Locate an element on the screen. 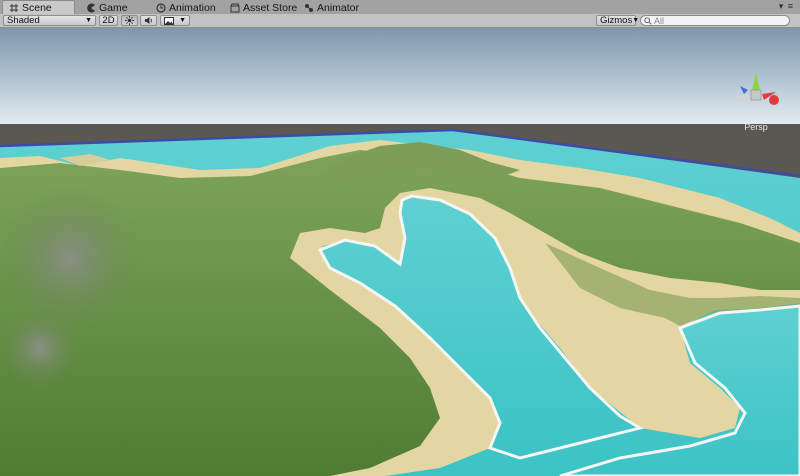 The height and width of the screenshot is (476, 800). search-icon is located at coordinates (648, 20).